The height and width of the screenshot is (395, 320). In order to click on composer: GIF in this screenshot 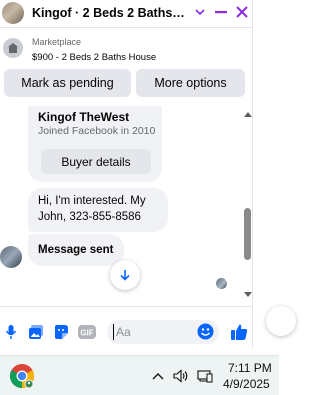, I will do `click(126, 332)`.